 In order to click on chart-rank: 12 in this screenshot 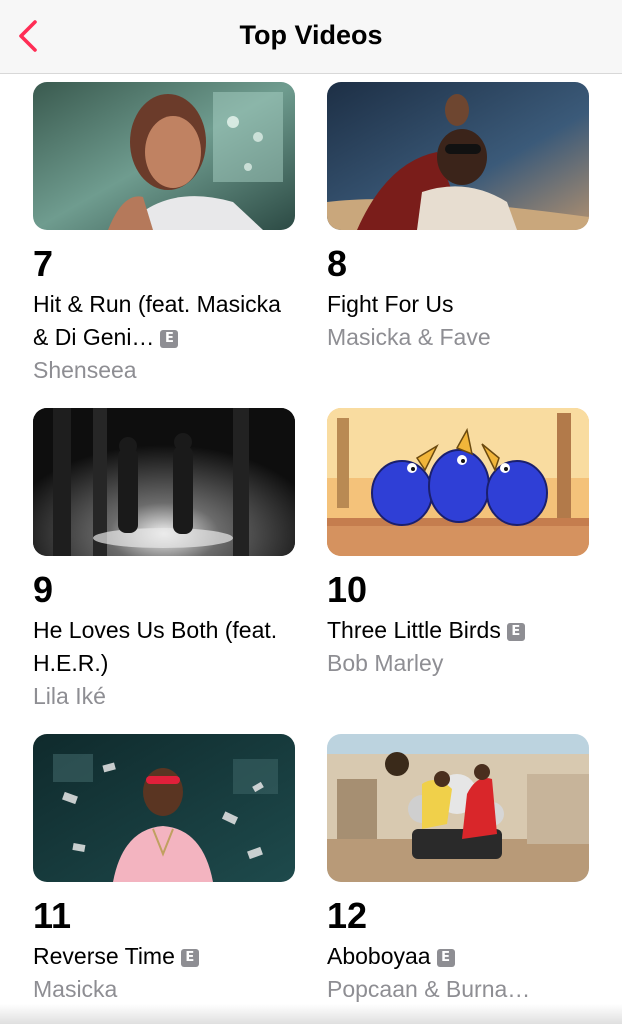, I will do `click(347, 915)`.